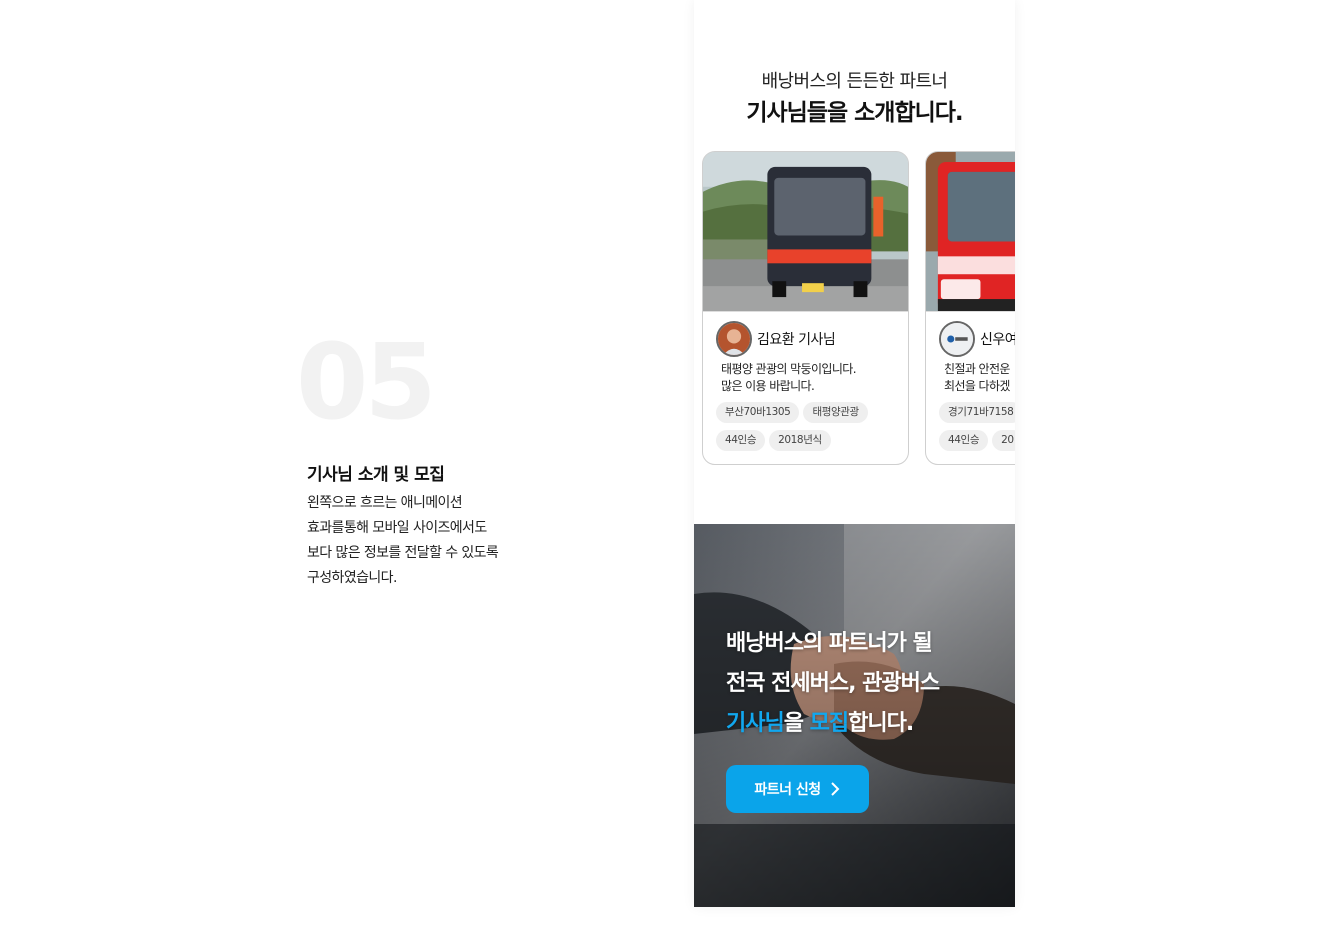 This screenshot has width=1320, height=933. I want to click on driver-card: 신우여 친절과 안전운 최선을 다하겠 경기71바7158 44인승 20, so click(970, 308).